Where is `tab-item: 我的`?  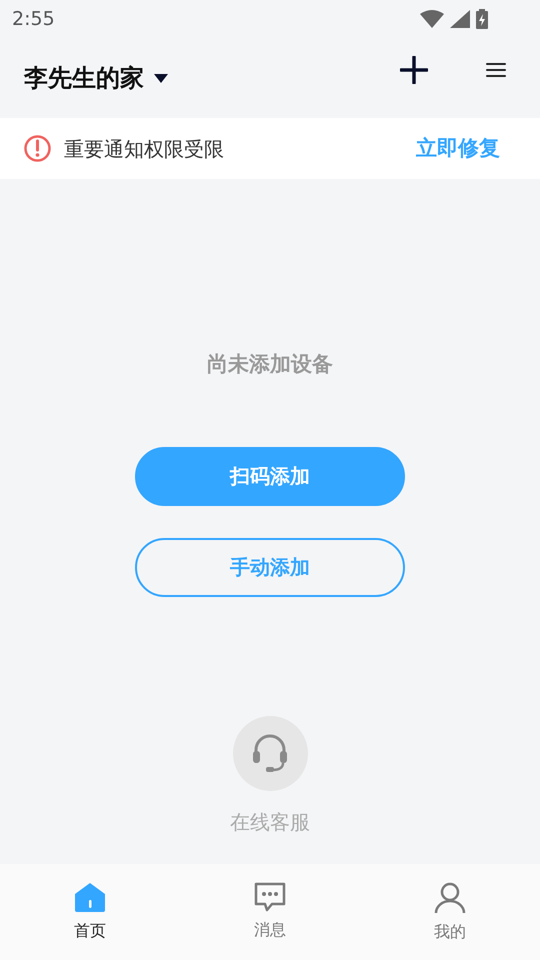 tab-item: 我的 is located at coordinates (450, 912).